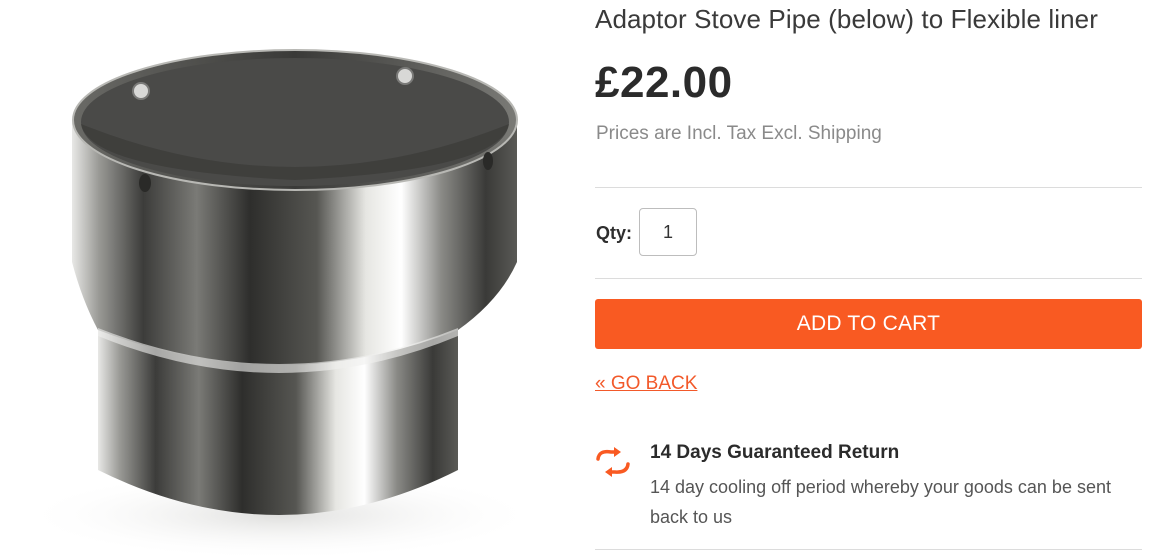 The height and width of the screenshot is (555, 1151). What do you see at coordinates (739, 133) in the screenshot?
I see `tax-note: Prices are Incl. Tax Excl. Shipping` at bounding box center [739, 133].